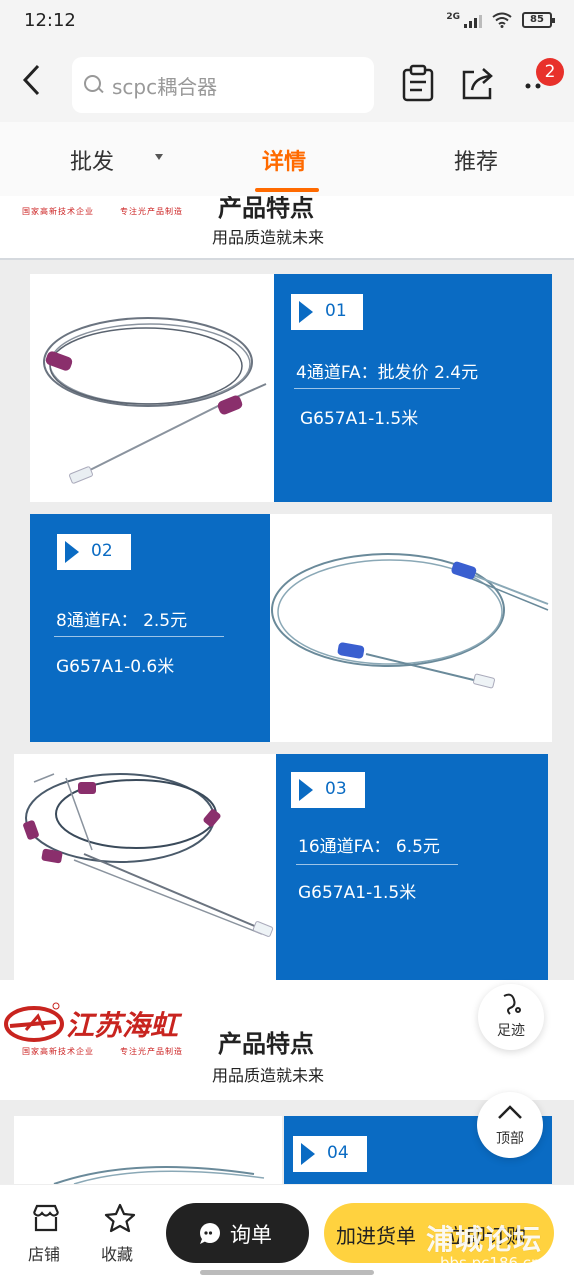 This screenshot has height=1280, width=574. I want to click on battery-icon: 85, so click(538, 20).